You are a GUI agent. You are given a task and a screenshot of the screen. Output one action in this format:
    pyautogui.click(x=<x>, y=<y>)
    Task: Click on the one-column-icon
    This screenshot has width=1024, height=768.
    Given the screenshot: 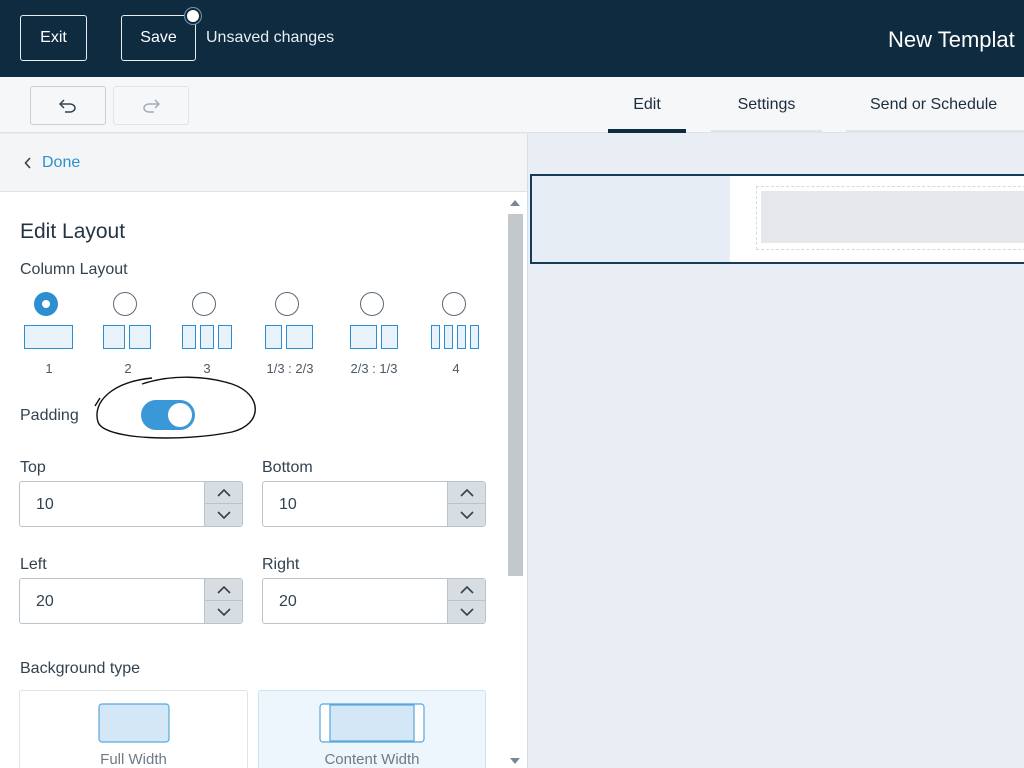 What is the action you would take?
    pyautogui.click(x=48, y=337)
    